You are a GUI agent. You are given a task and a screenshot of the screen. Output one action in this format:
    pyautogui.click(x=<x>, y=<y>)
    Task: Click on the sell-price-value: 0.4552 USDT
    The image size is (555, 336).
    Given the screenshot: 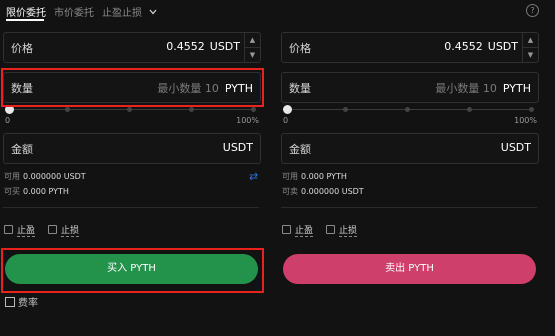 What is the action you would take?
    pyautogui.click(x=481, y=46)
    